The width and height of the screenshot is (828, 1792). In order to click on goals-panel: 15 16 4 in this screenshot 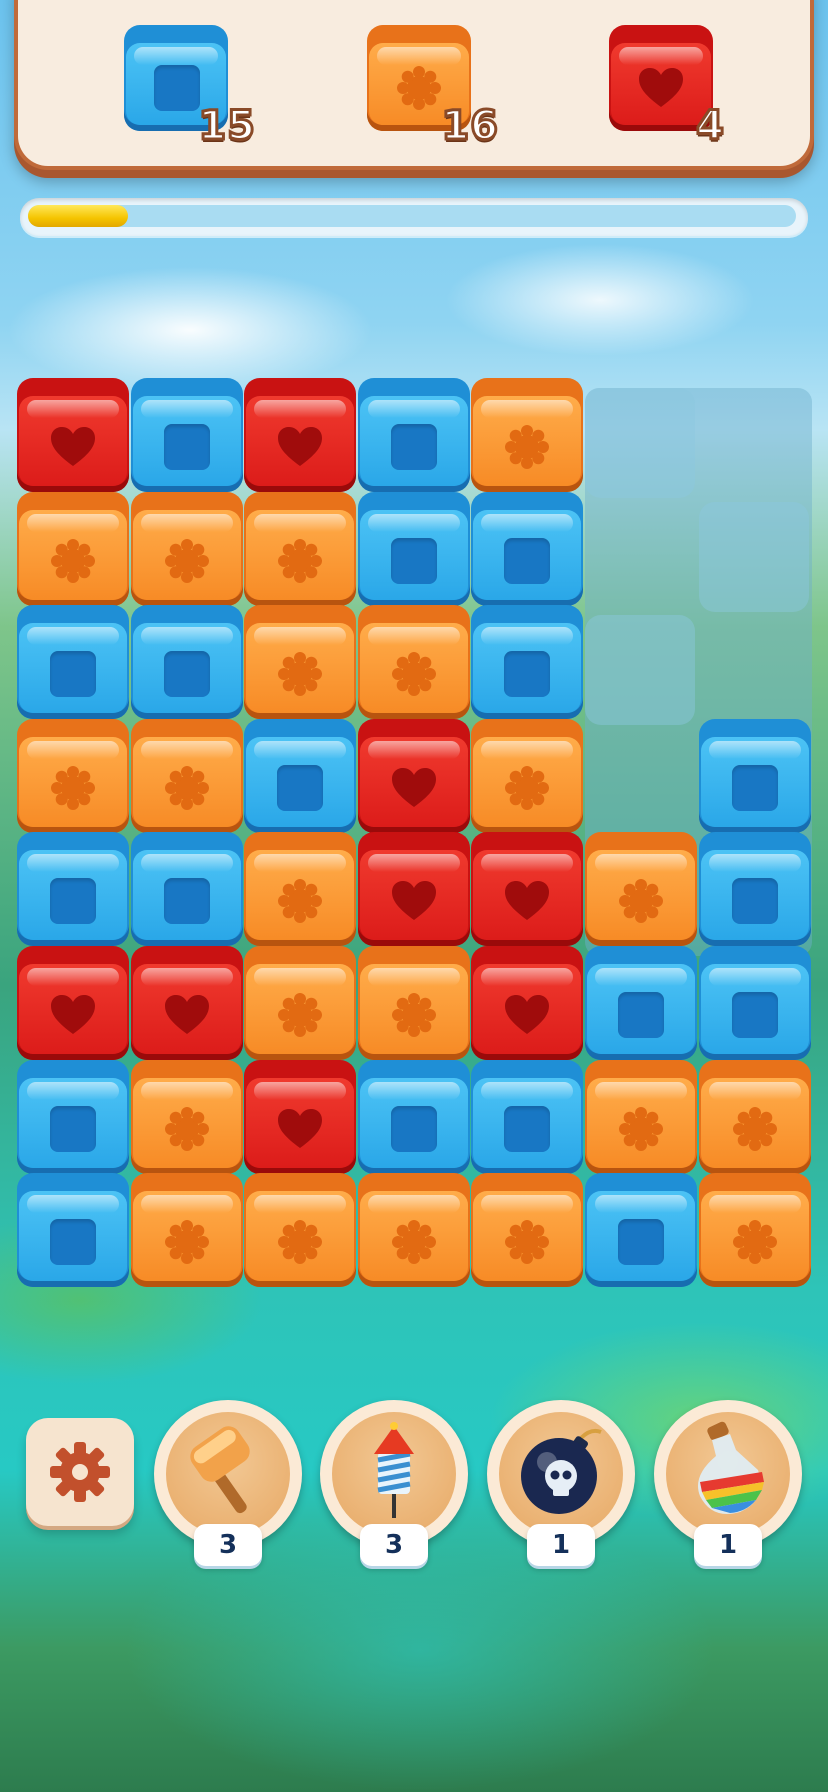, I will do `click(414, 85)`.